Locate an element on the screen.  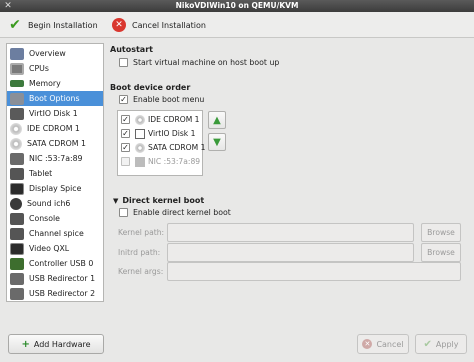
display-icon is located at coordinates (17, 188).